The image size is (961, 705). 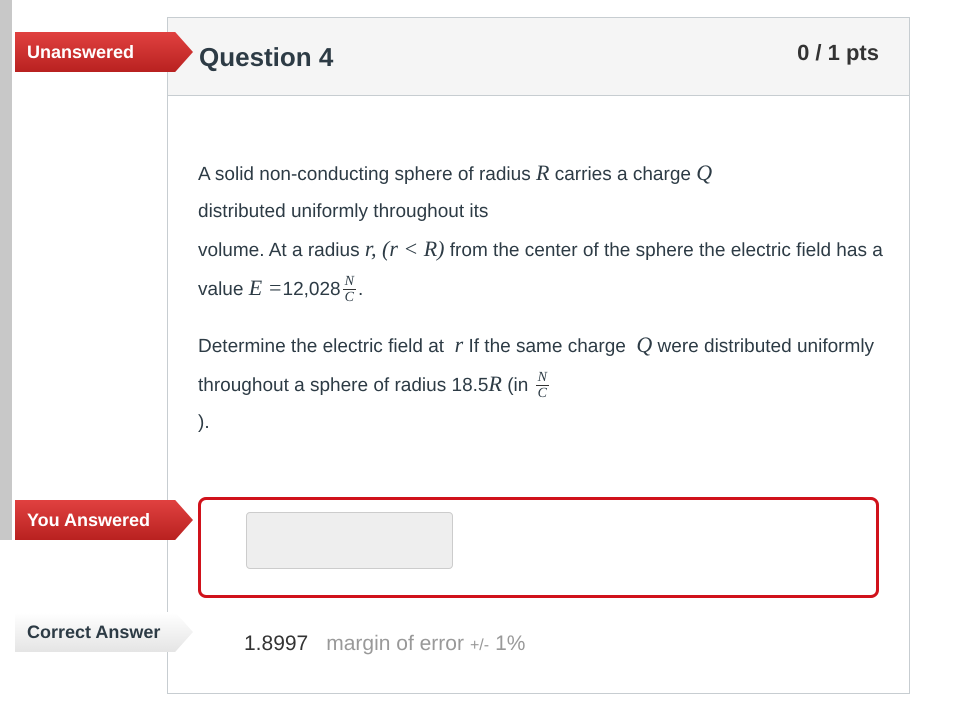 I want to click on question-title: Question 4, so click(x=266, y=57).